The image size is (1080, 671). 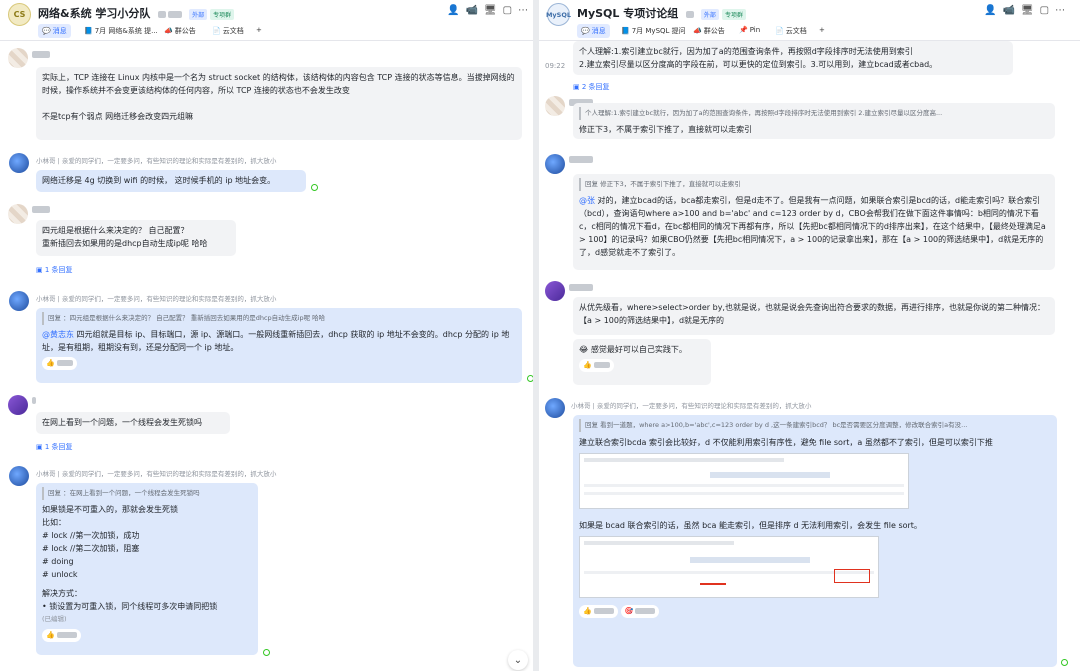 I want to click on message-text: # doing, so click(x=58, y=561).